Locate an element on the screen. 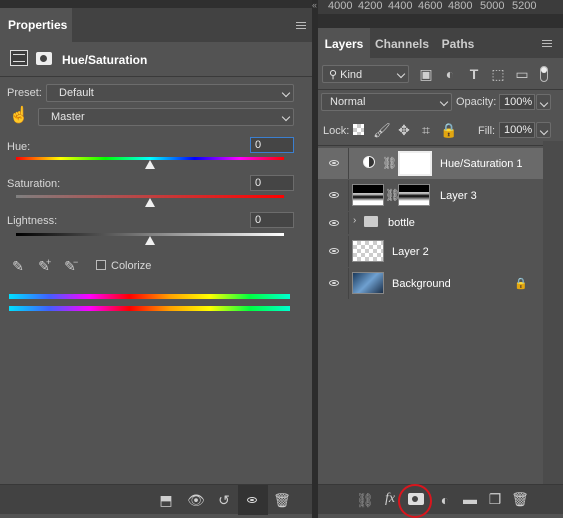 This screenshot has height=518, width=563. filter-kind-dropdown: ⚲ Kind is located at coordinates (365, 74).